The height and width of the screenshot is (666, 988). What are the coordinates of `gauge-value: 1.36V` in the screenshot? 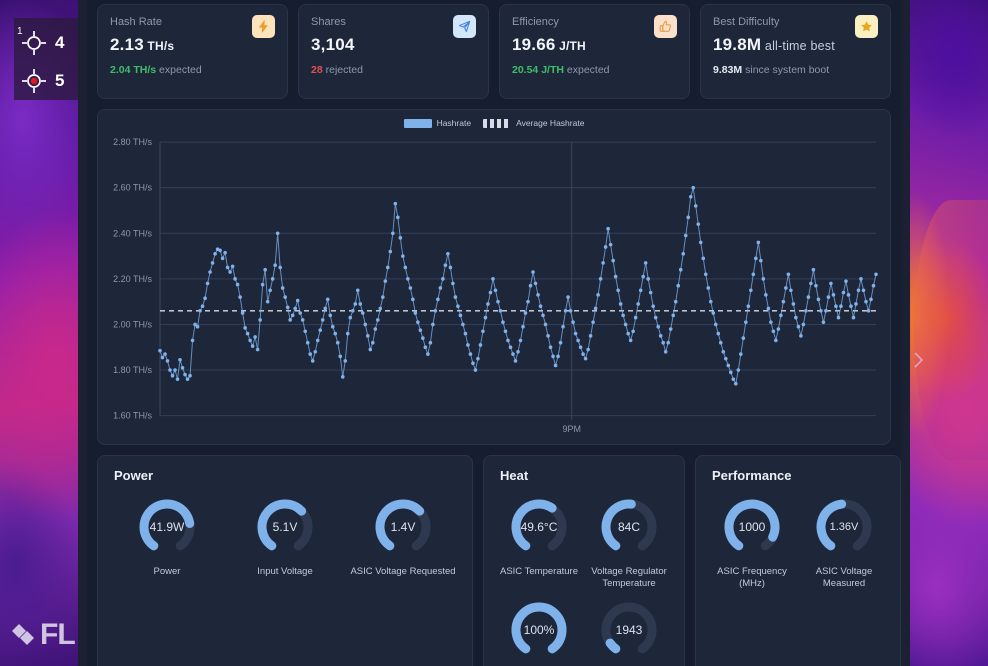 It's located at (844, 527).